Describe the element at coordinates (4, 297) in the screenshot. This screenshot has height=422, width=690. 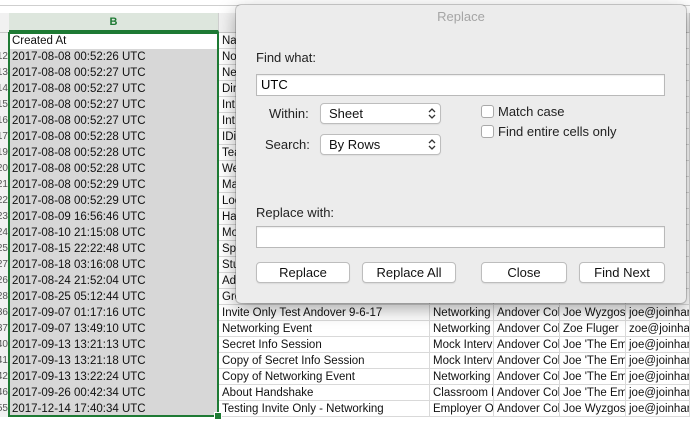
I see `row-number: 28` at that location.